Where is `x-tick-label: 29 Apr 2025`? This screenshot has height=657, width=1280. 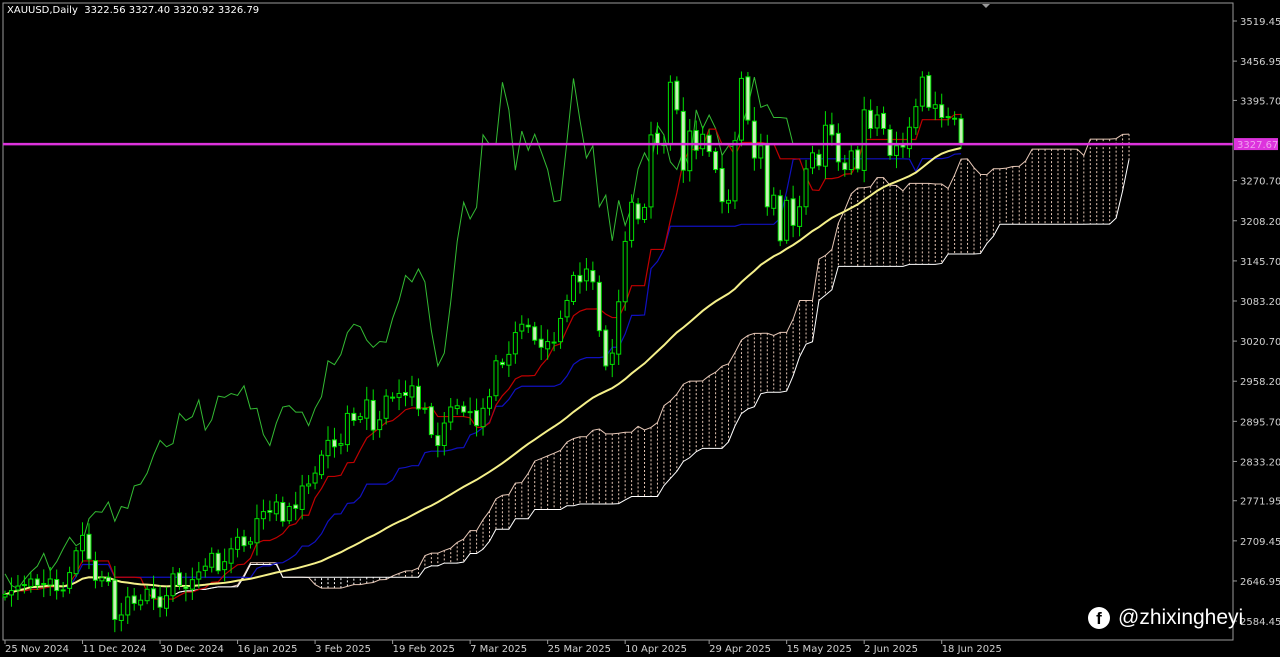 x-tick-label: 29 Apr 2025 is located at coordinates (740, 649).